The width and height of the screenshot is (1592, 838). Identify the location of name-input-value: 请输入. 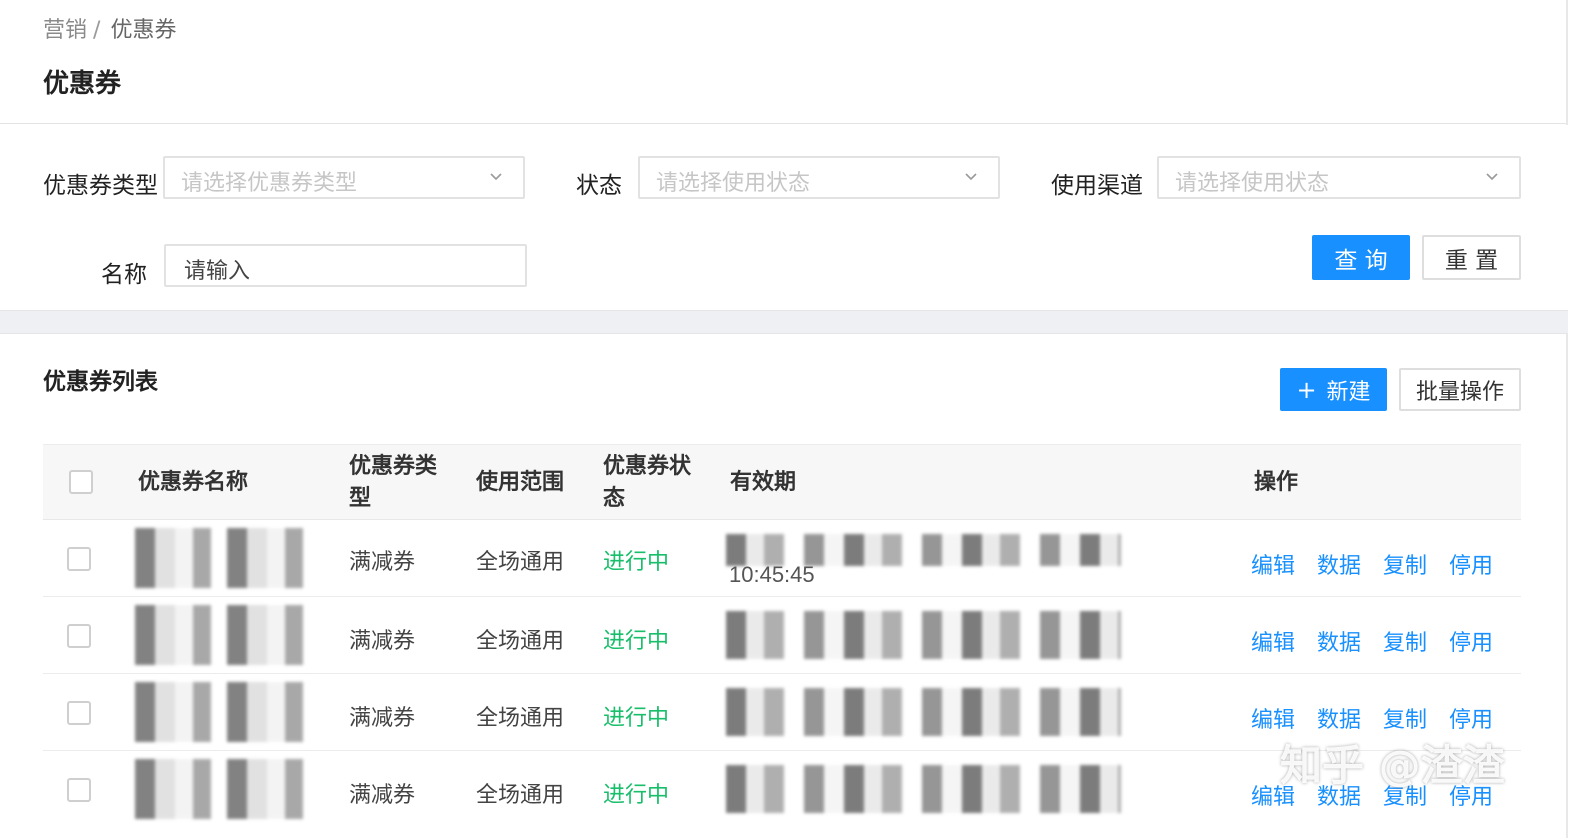
(217, 271).